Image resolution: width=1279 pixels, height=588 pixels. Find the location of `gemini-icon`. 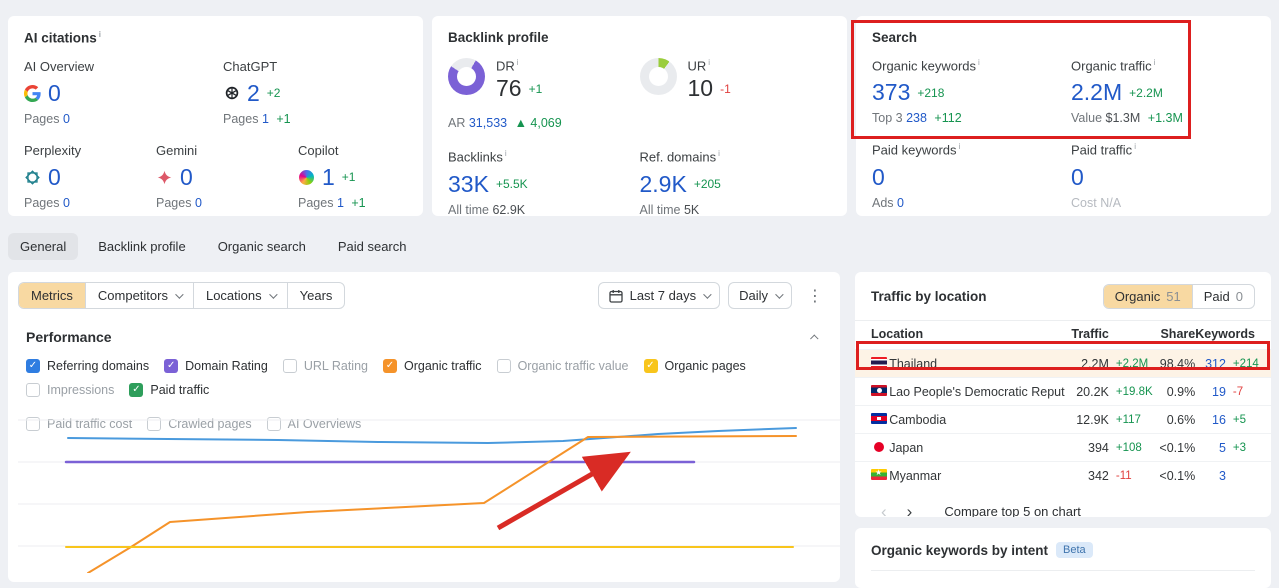

gemini-icon is located at coordinates (164, 177).